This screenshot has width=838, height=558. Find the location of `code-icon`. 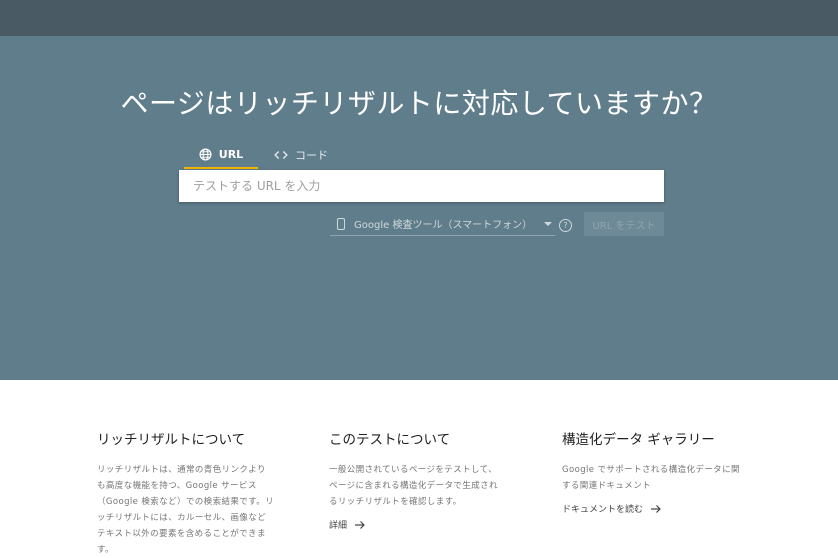

code-icon is located at coordinates (281, 155).